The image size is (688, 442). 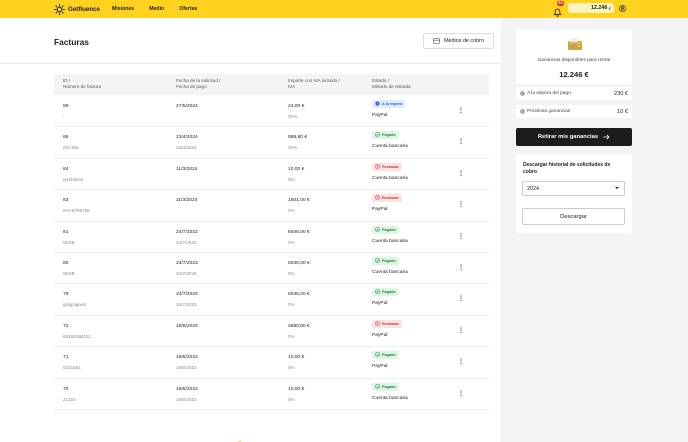 I want to click on user-avatar-icon, so click(x=622, y=8).